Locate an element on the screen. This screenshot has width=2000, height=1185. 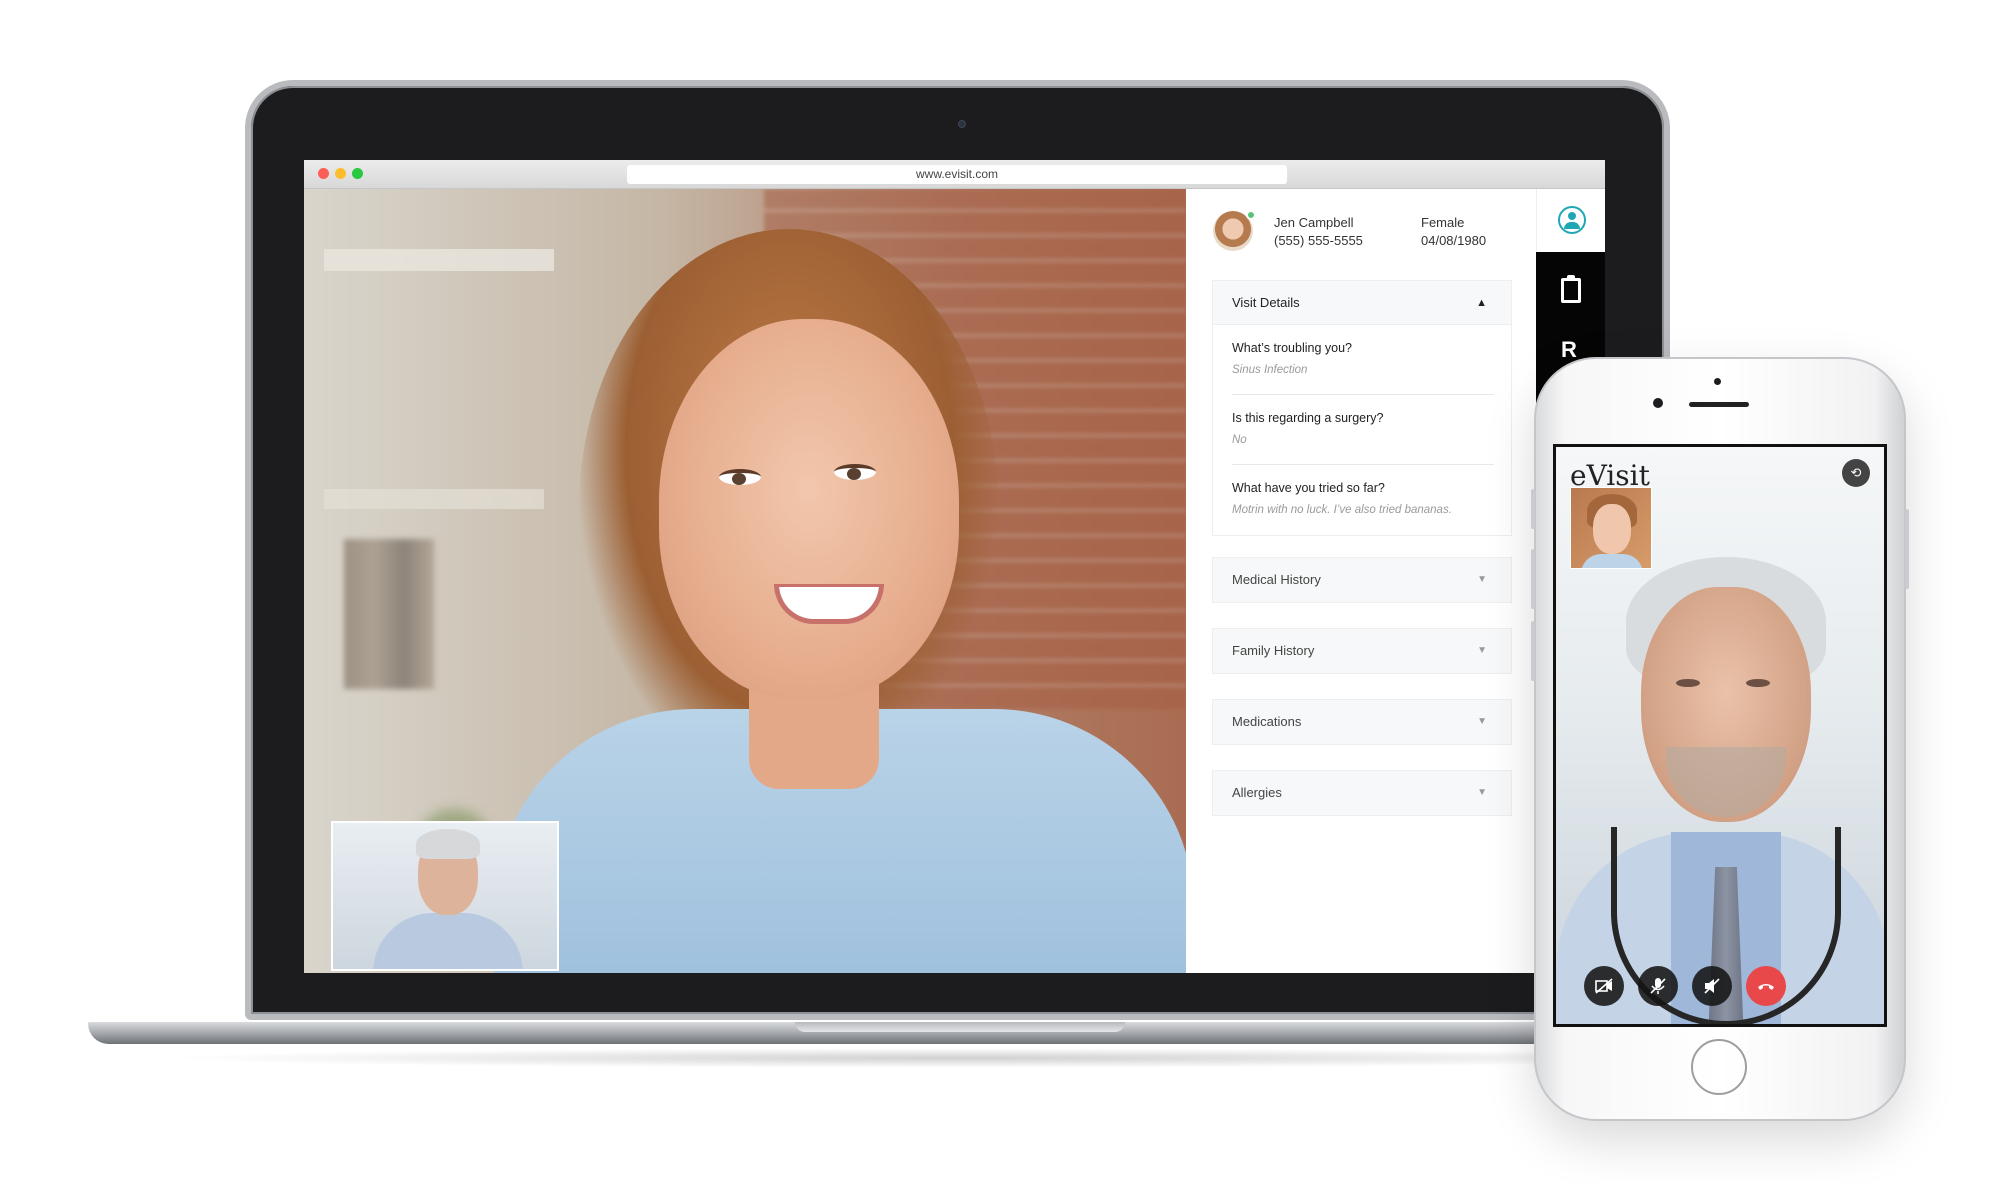
visit-question: What’s troubling you? is located at coordinates (1292, 348).